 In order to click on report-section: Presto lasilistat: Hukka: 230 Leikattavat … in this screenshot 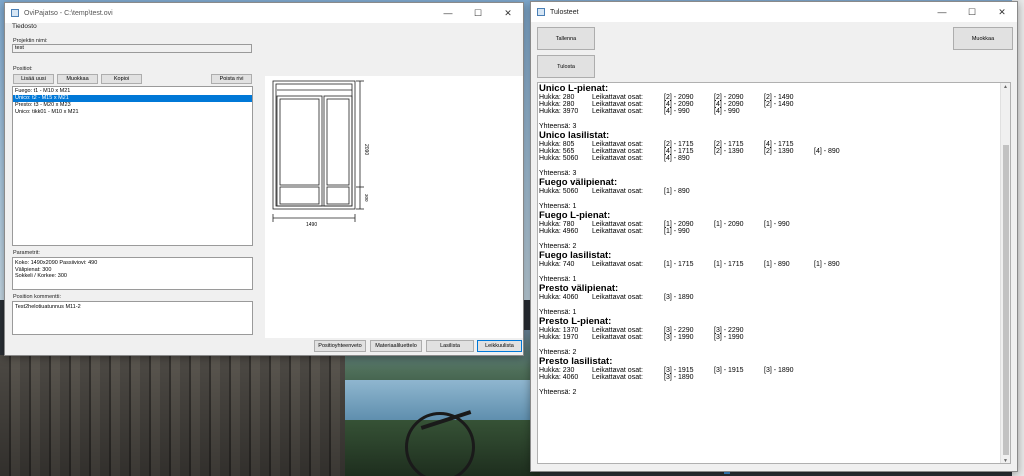, I will do `click(774, 376)`.